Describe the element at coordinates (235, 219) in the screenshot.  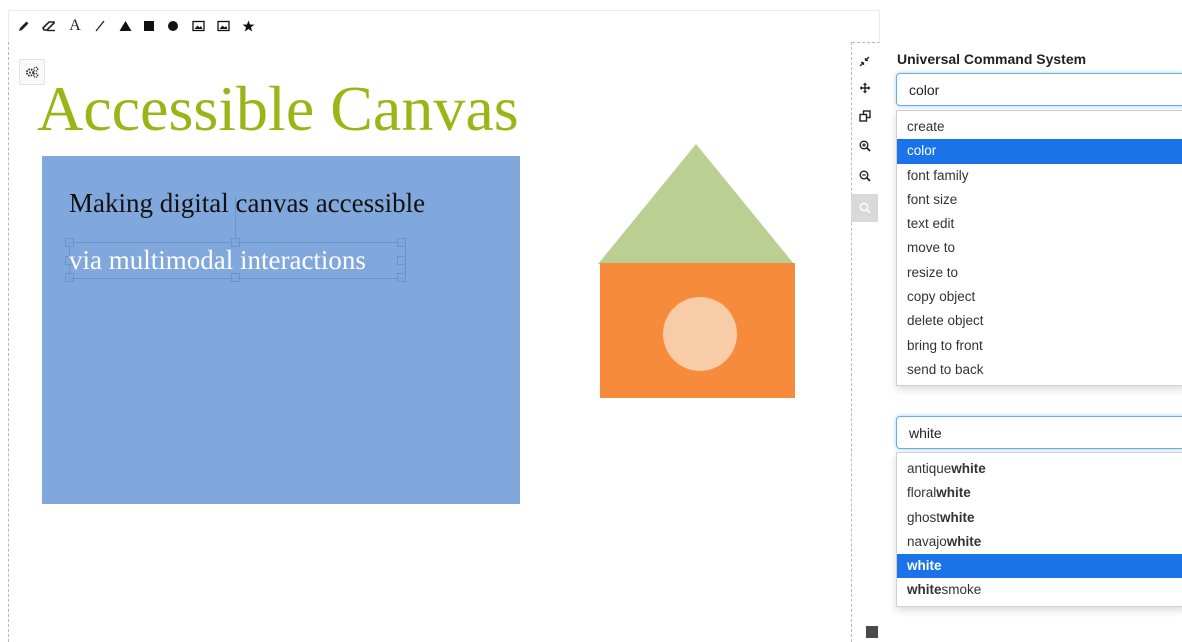
I see `rotation-handle-line` at that location.